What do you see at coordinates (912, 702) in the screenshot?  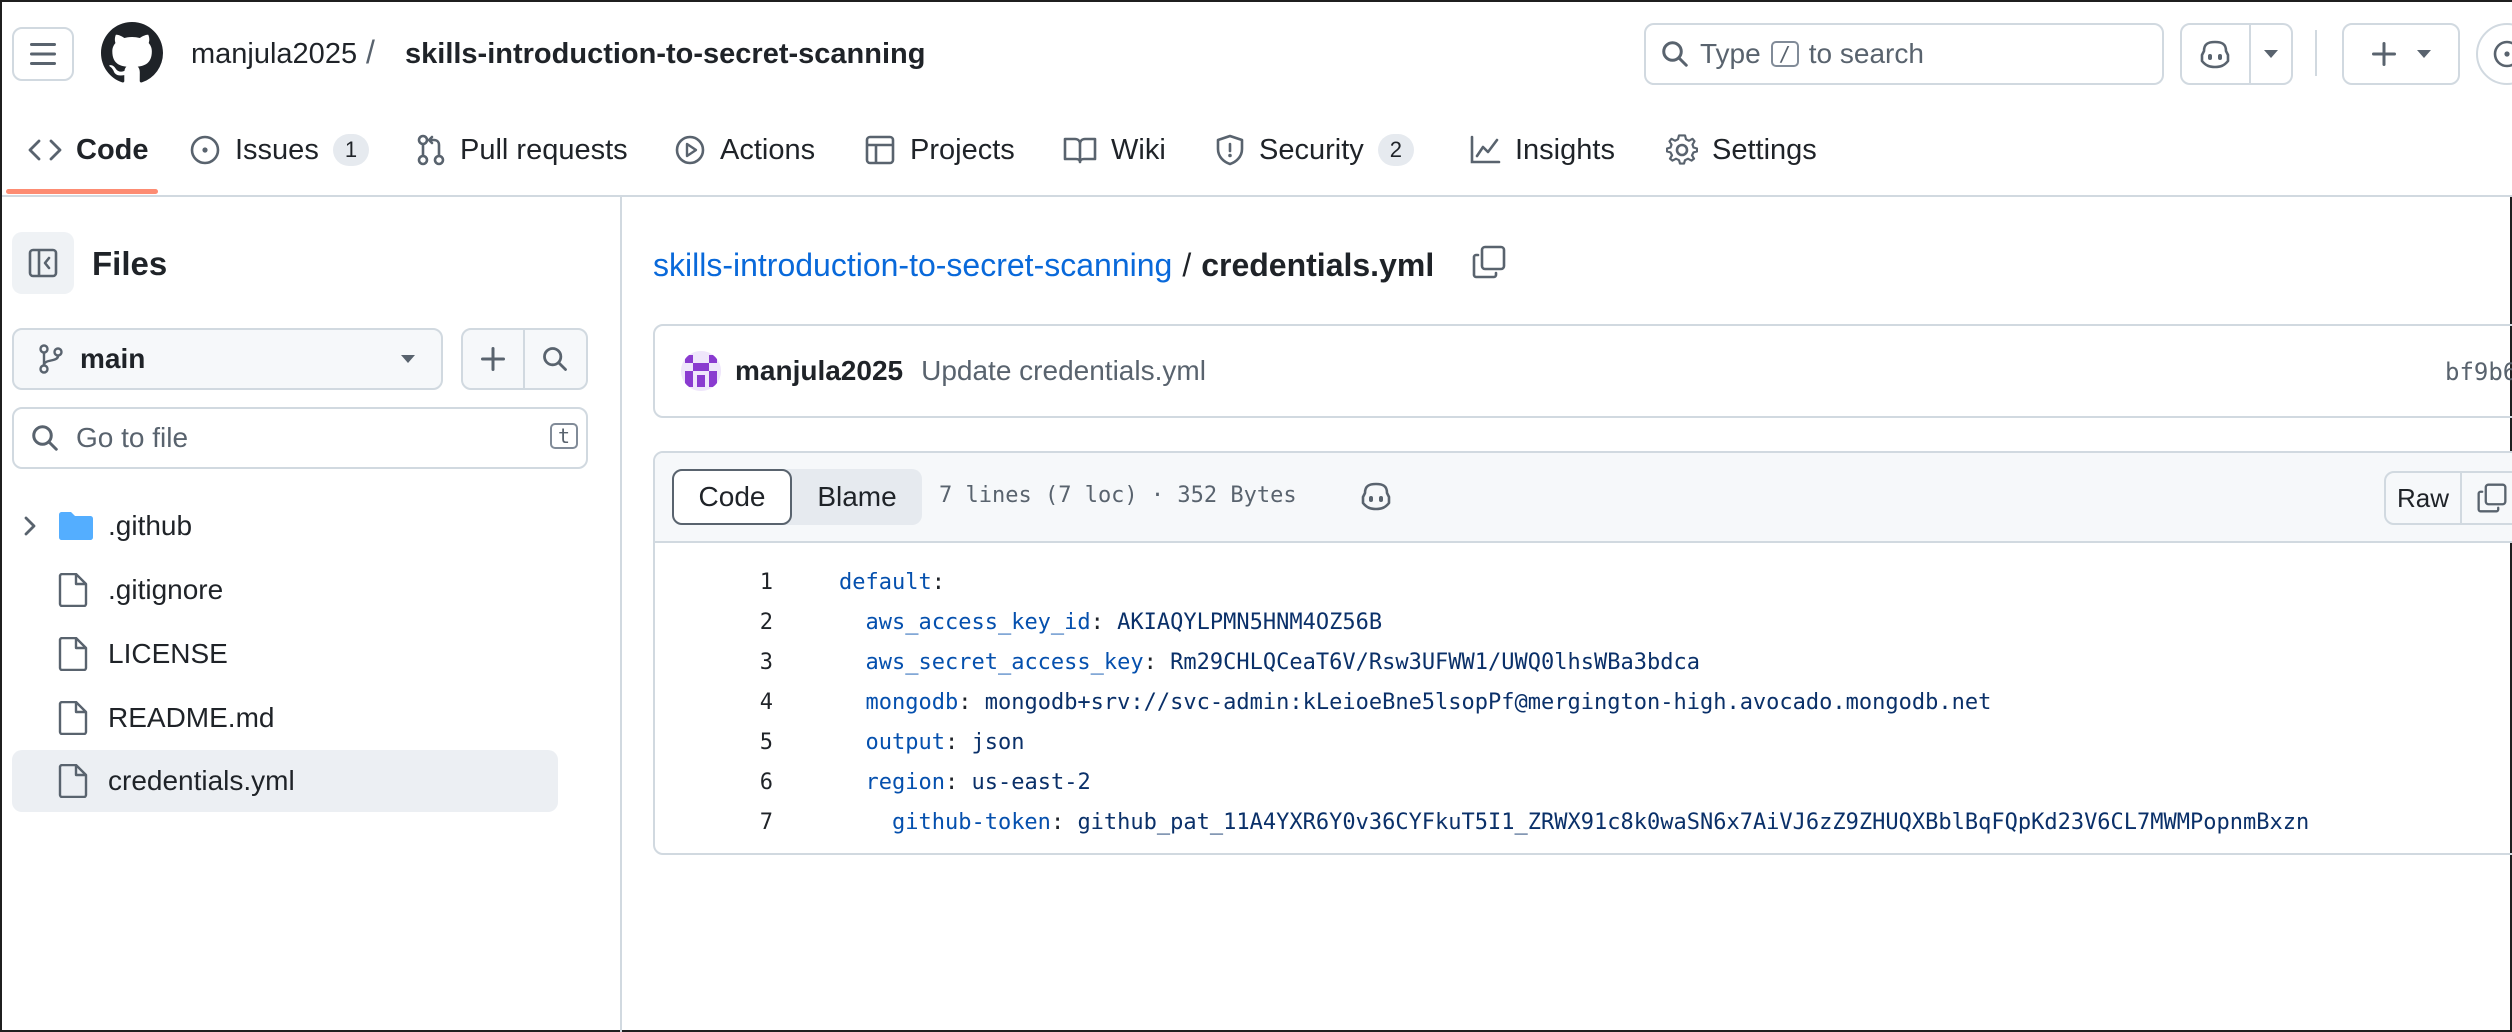 I see `yaml-key: mongodb` at bounding box center [912, 702].